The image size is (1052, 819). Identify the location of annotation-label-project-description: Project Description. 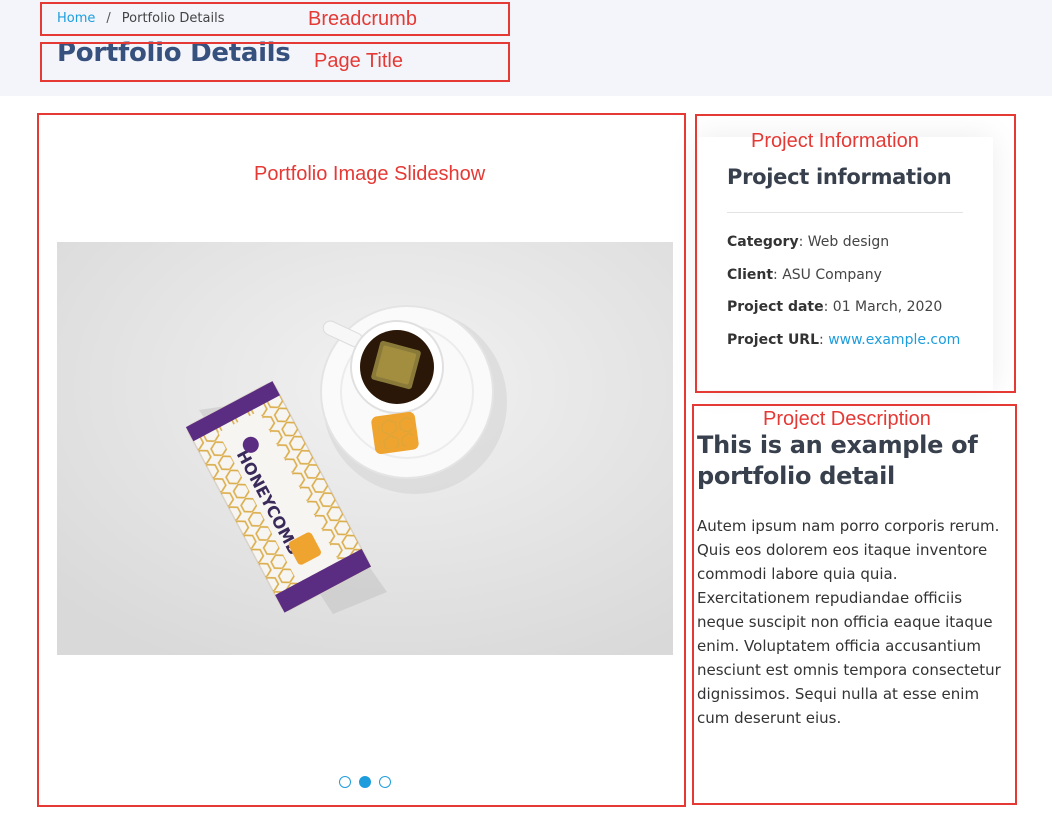
(847, 419).